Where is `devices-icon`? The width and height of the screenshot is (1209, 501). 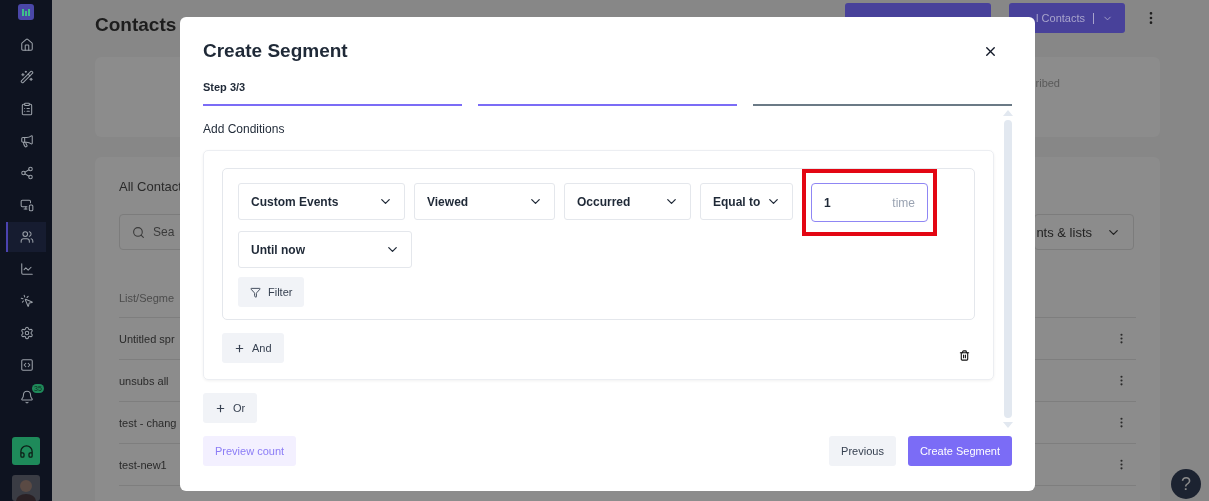 devices-icon is located at coordinates (27, 205).